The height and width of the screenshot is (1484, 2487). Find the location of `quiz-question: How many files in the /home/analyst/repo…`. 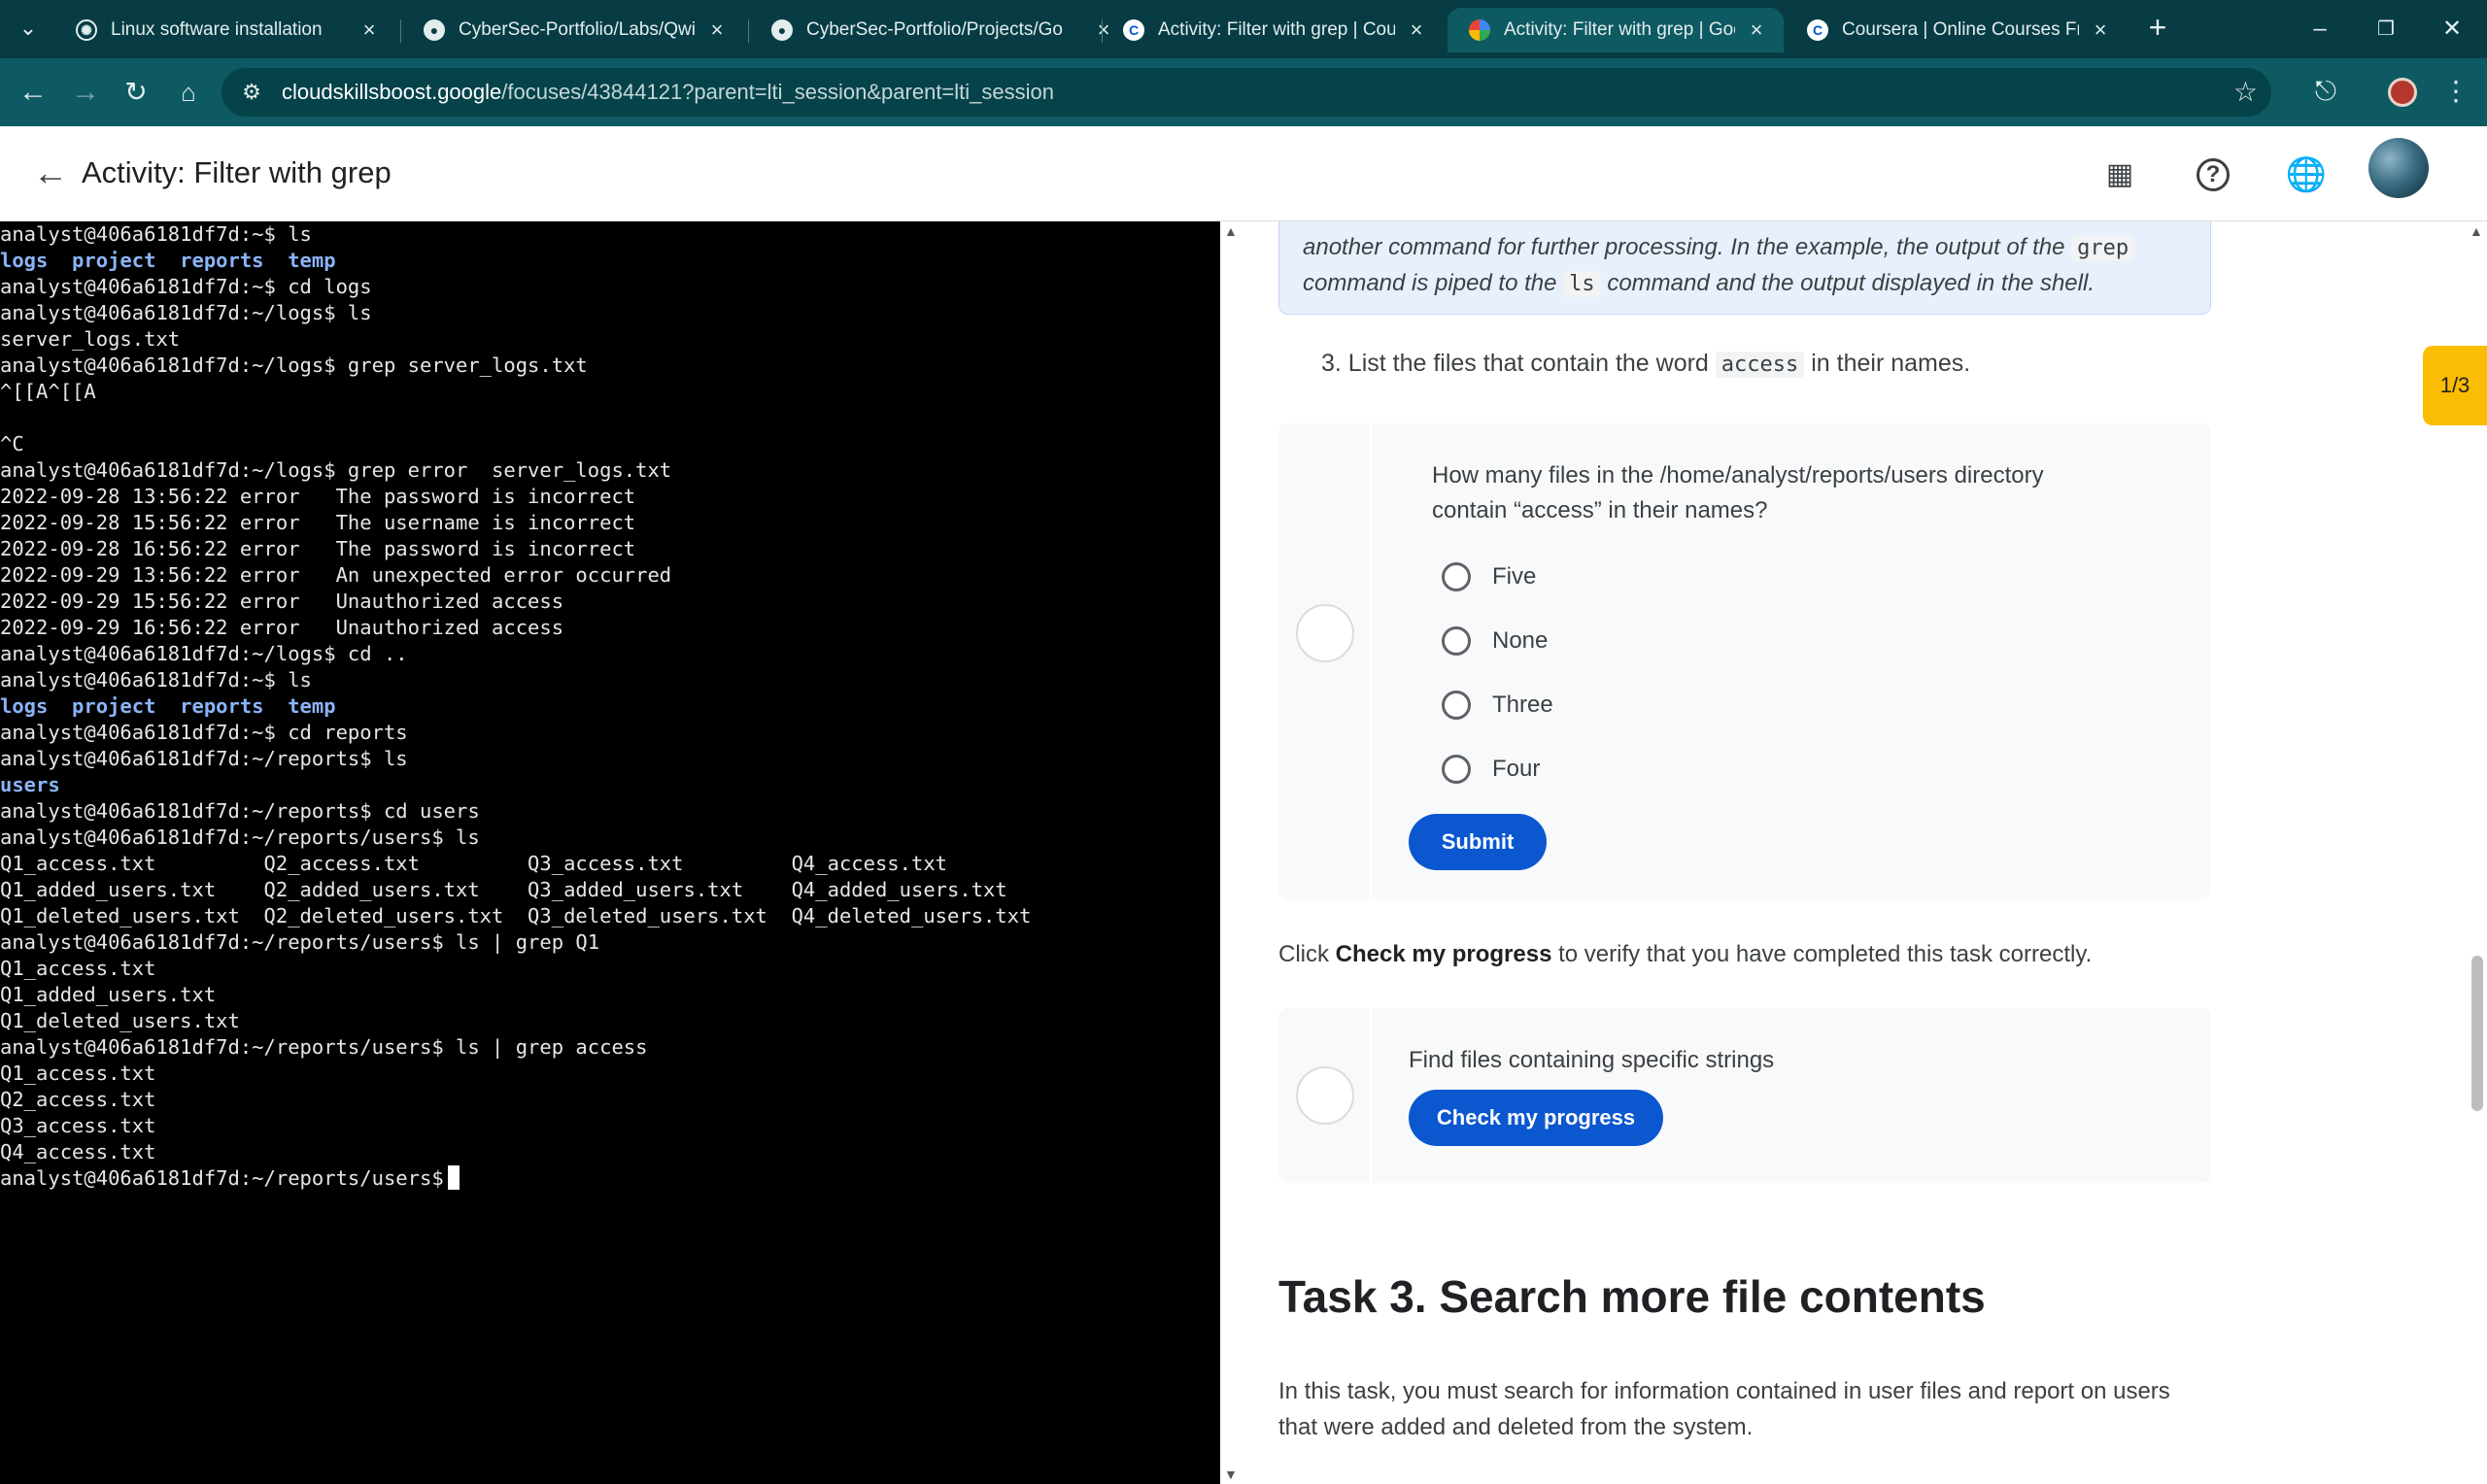

quiz-question: How many files in the /home/analyst/repo… is located at coordinates (1738, 493).